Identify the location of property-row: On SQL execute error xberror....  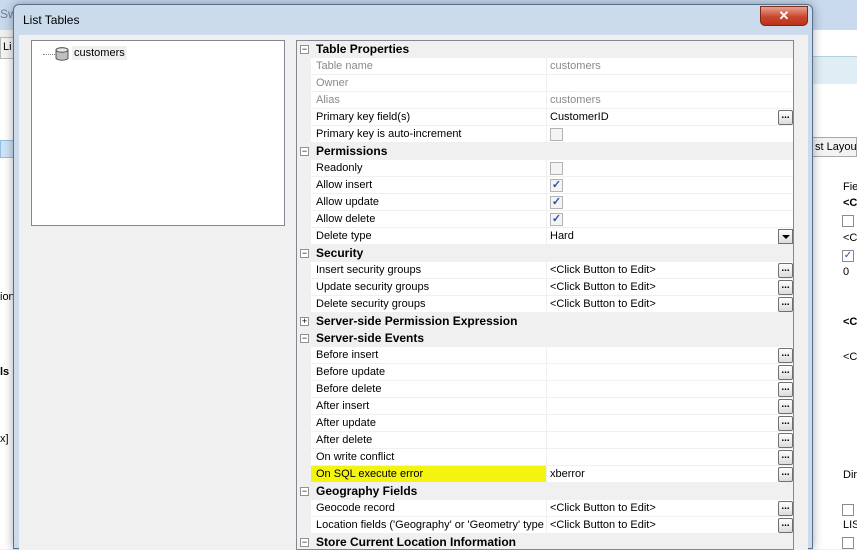
(545, 474).